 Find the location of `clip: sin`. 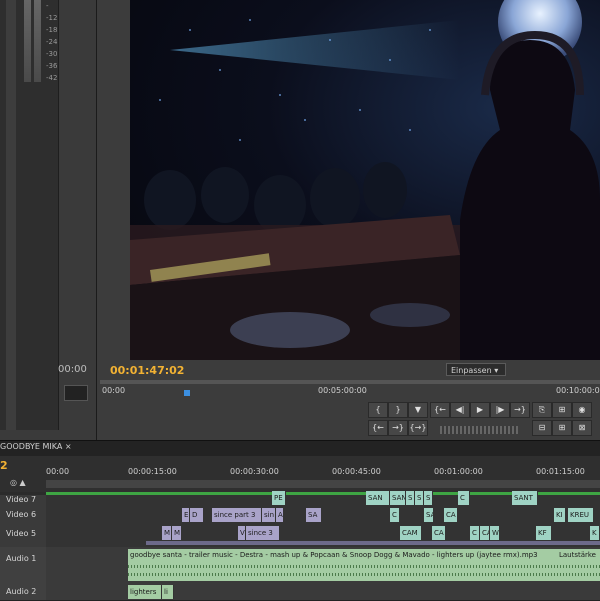

clip: sin is located at coordinates (269, 515).